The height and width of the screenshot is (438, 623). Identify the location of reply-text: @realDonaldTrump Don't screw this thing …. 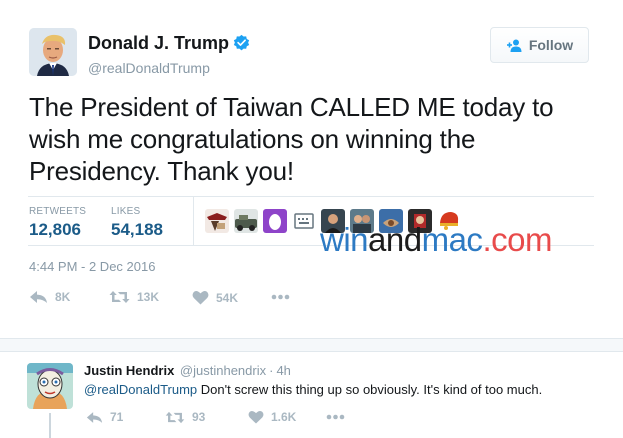
(349, 389).